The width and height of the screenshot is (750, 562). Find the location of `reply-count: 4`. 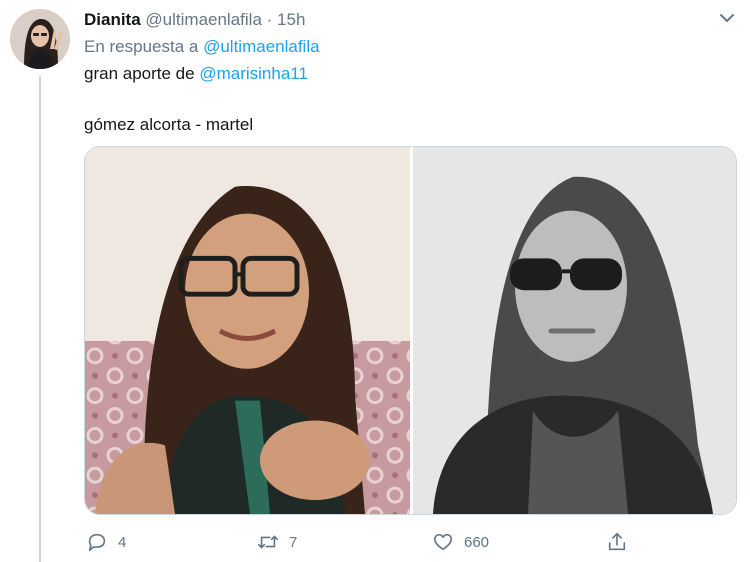

reply-count: 4 is located at coordinates (122, 542).